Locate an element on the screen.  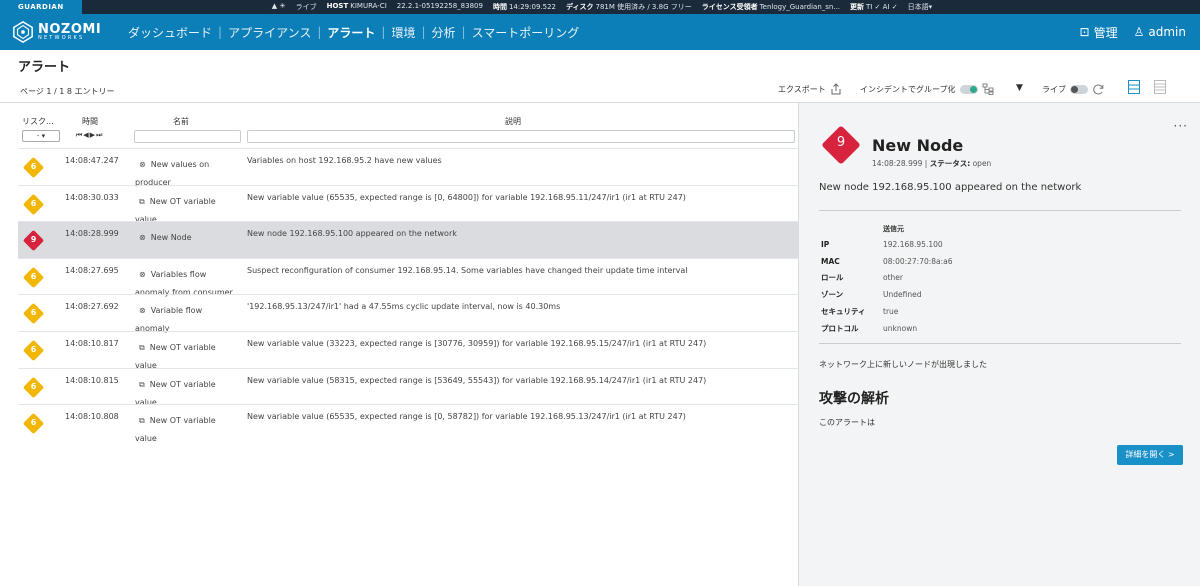
page-info: ページ 1 / 1 8 エントリー is located at coordinates (67, 91).